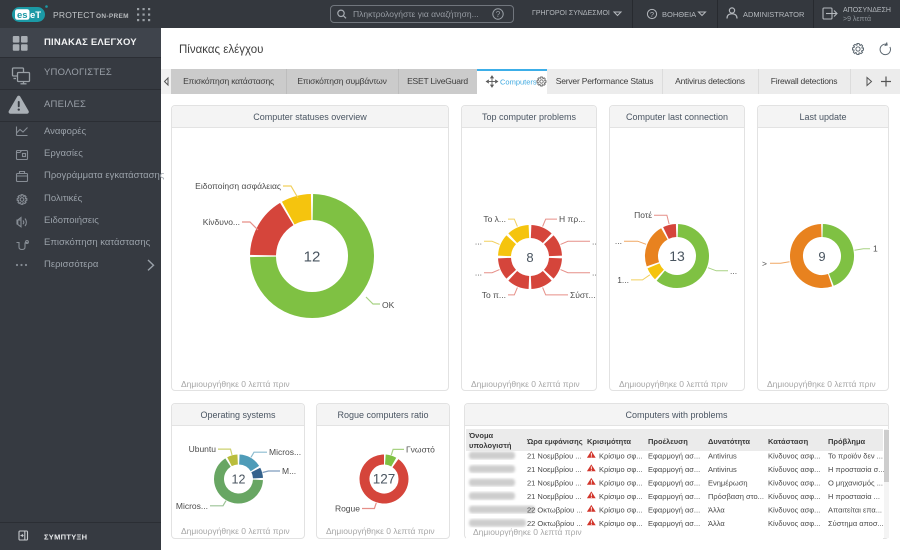 This screenshot has height=550, width=900. What do you see at coordinates (490, 445) in the screenshot?
I see `svg-text: υπολογιστή` at bounding box center [490, 445].